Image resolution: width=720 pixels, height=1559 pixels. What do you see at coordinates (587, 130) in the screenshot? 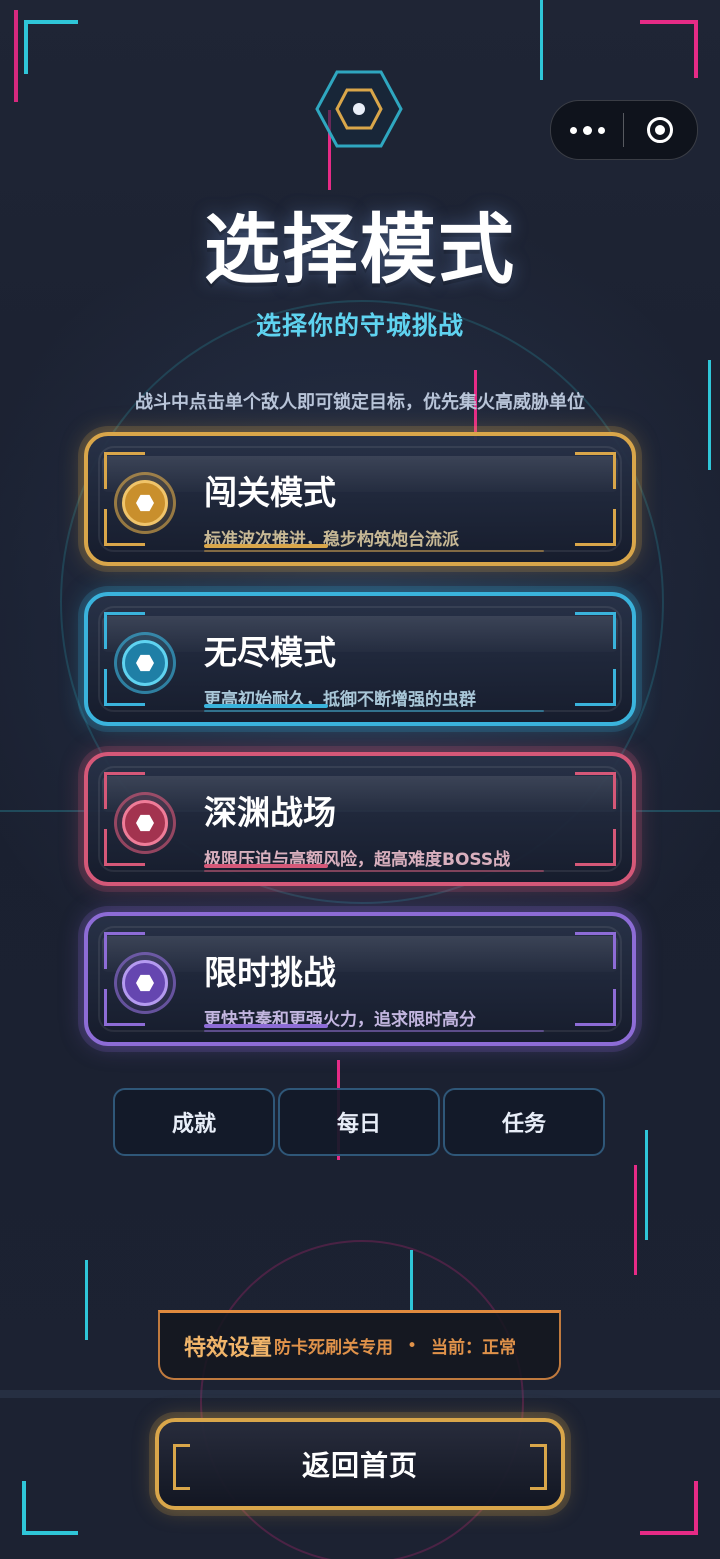
I see `more-dots-icon` at bounding box center [587, 130].